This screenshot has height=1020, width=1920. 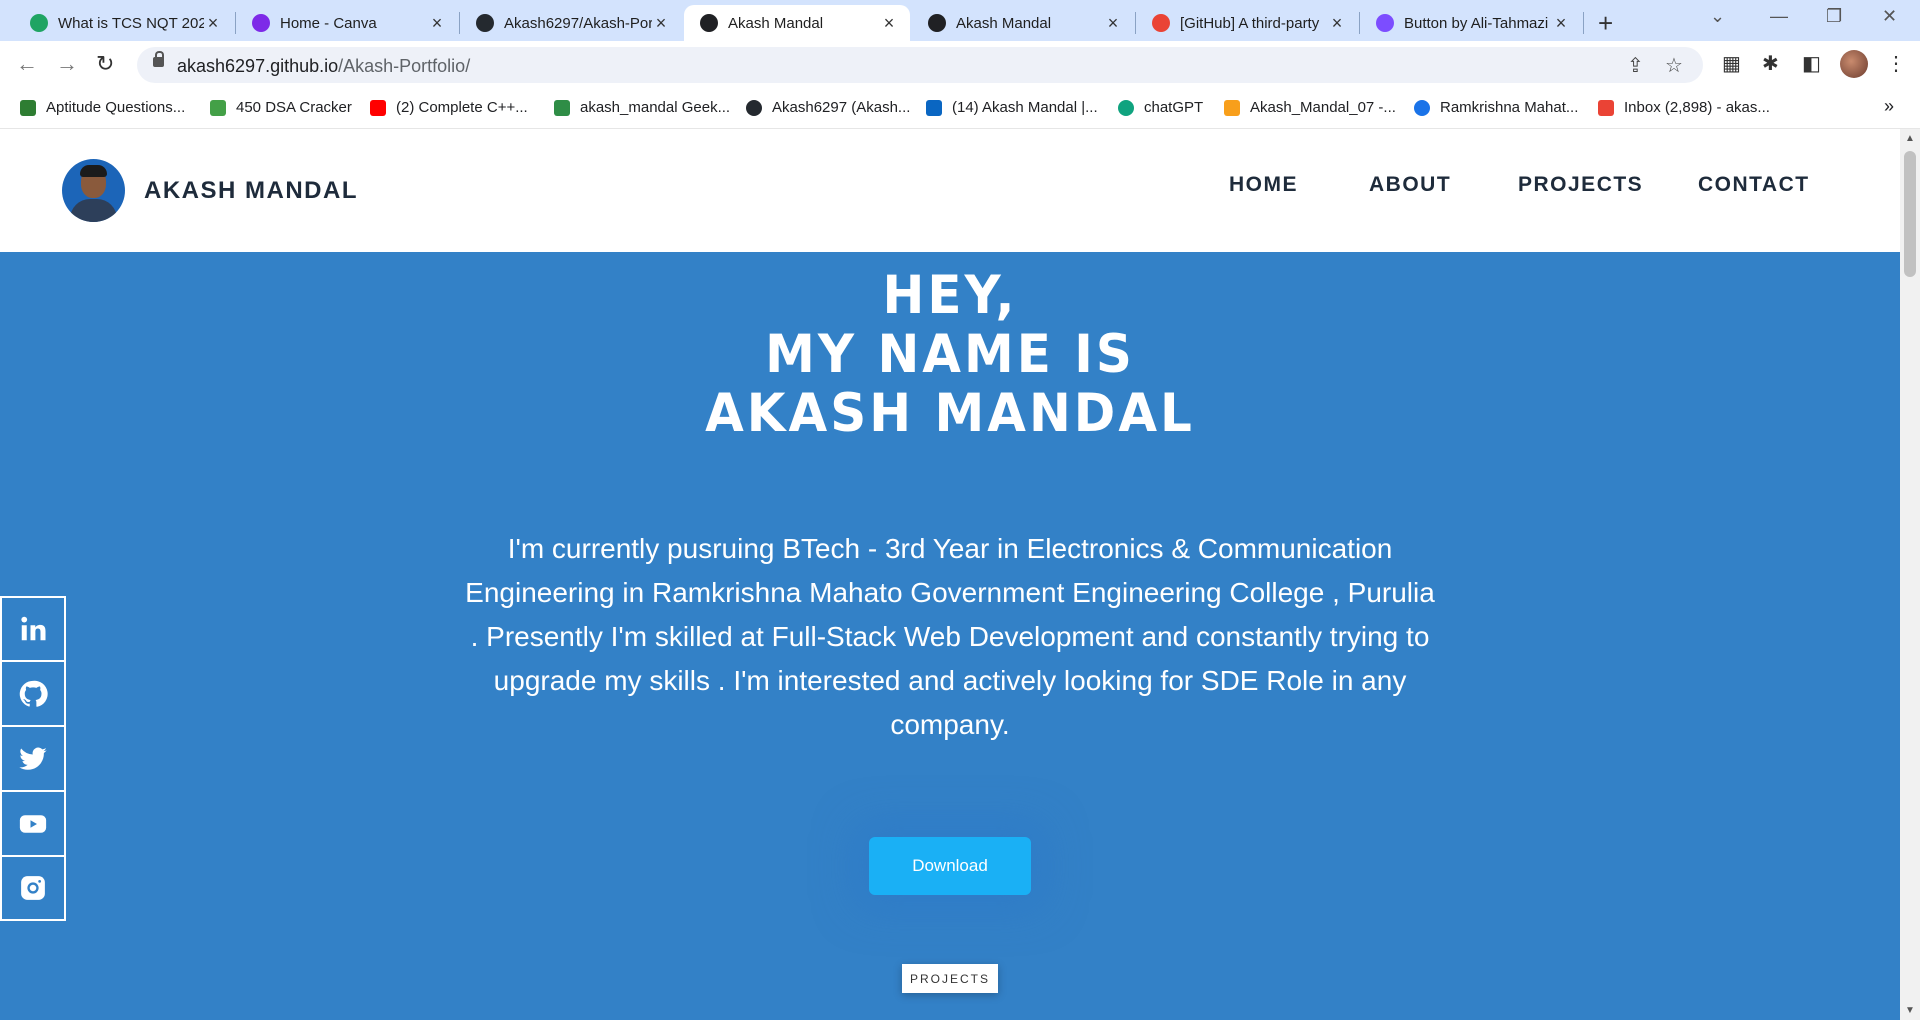 What do you see at coordinates (124, 23) in the screenshot?
I see `browser-tab: What is TCS NQT 2023 ×` at bounding box center [124, 23].